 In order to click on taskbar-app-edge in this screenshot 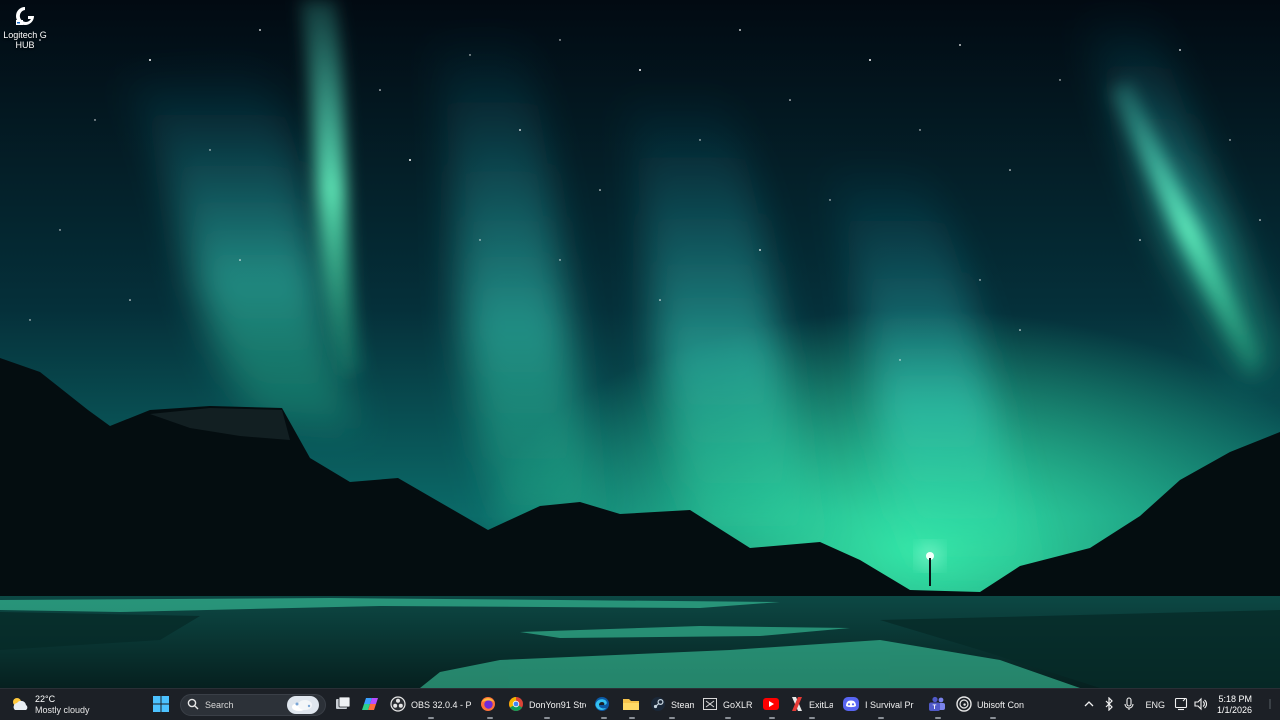, I will do `click(604, 705)`.